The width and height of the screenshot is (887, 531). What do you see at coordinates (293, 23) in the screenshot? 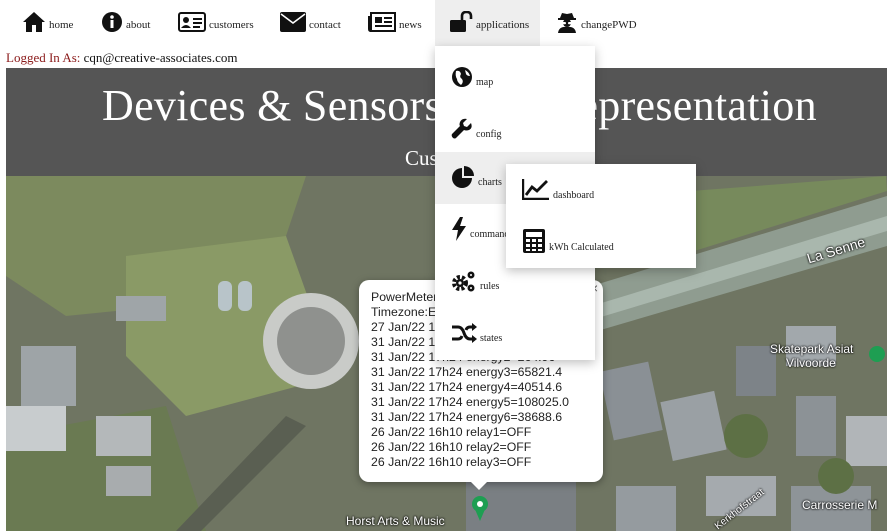
I see `envelope-icon` at bounding box center [293, 23].